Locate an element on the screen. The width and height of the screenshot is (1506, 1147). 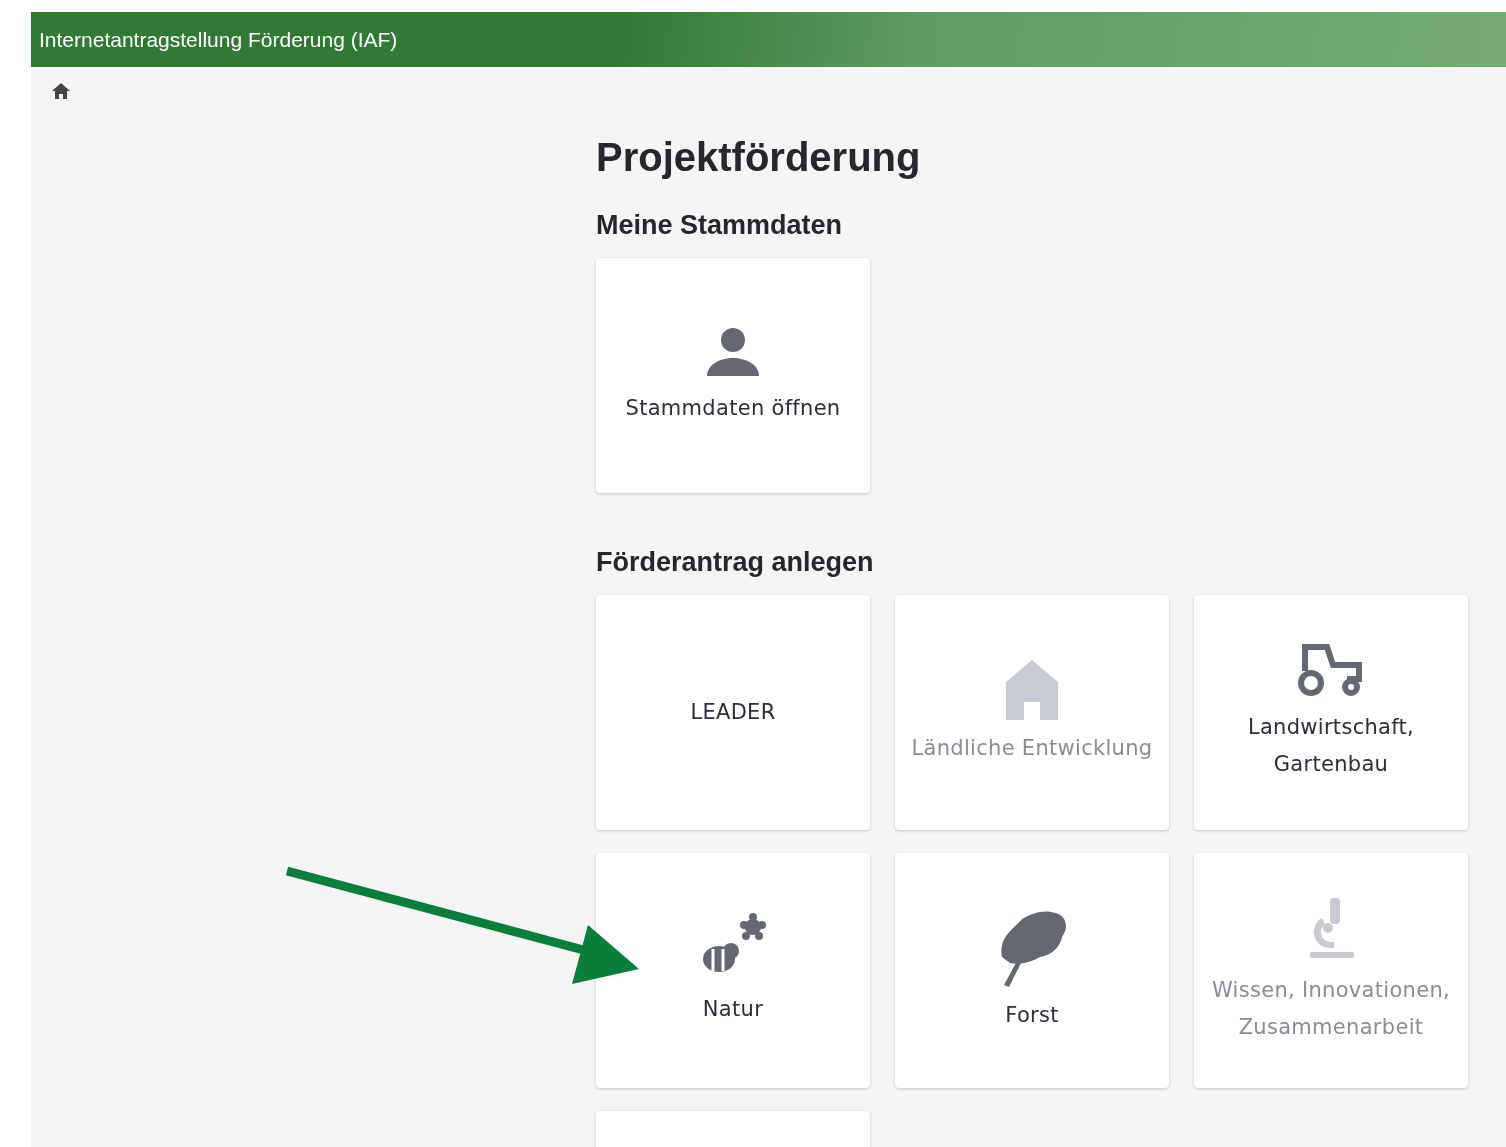
section-heading: Meine Stammdaten is located at coordinates (720, 225).